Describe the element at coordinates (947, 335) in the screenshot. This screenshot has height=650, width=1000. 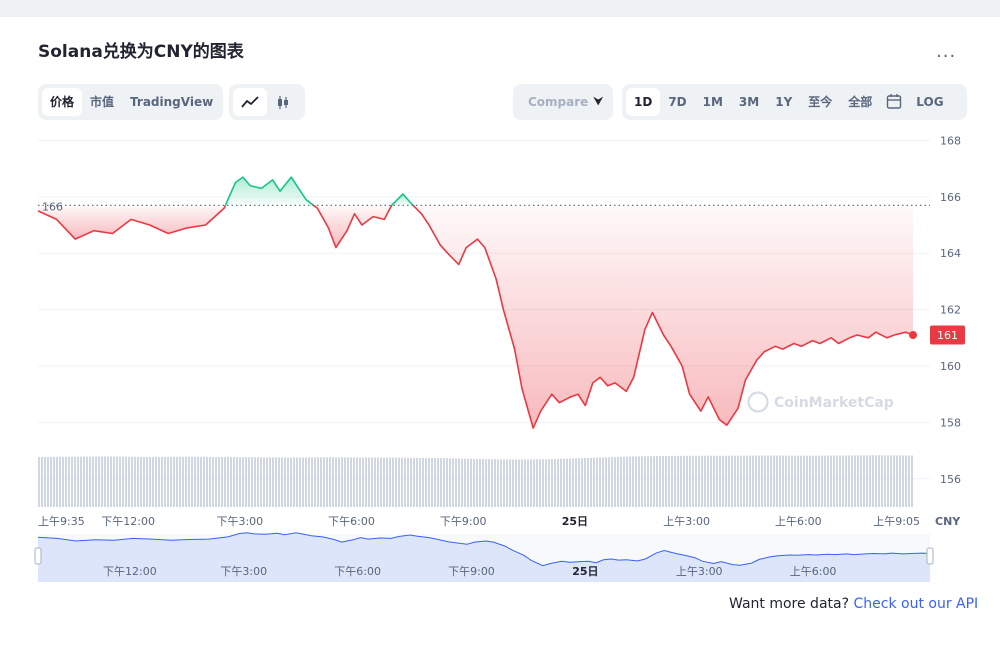
I see `current-price-label: 161` at that location.